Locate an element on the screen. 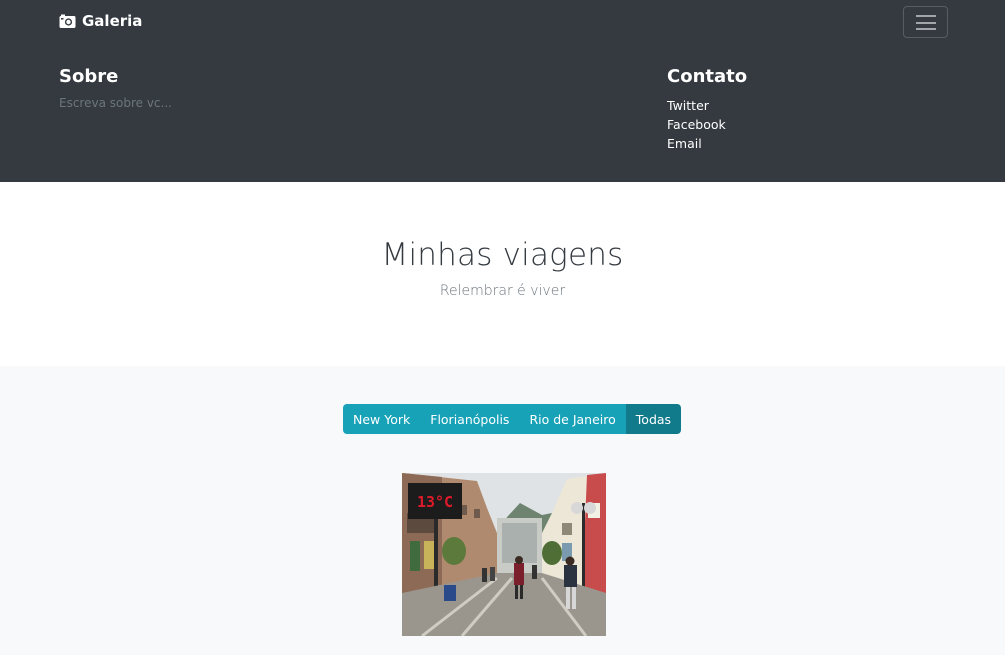  camera-icon is located at coordinates (67, 21).